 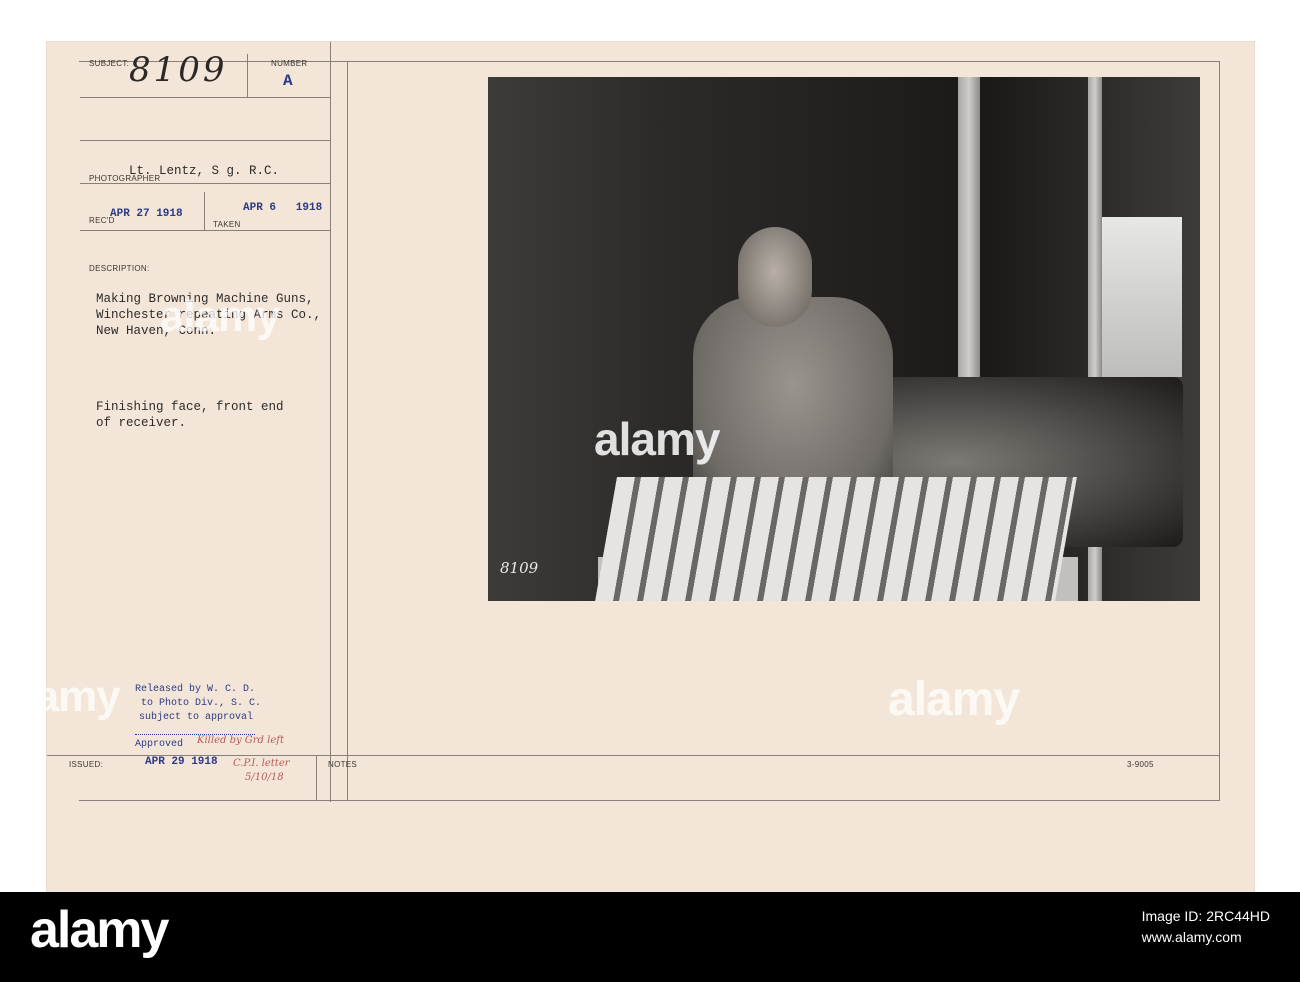 I want to click on frame-bottom, so click(x=649, y=800).